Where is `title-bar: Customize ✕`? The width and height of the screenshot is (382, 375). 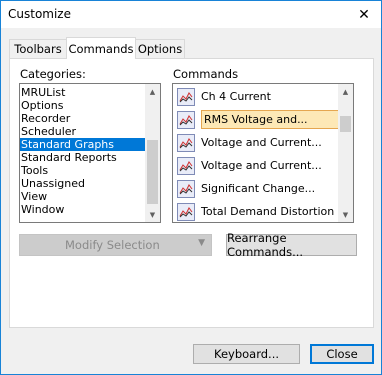
title-bar: Customize ✕ is located at coordinates (191, 14).